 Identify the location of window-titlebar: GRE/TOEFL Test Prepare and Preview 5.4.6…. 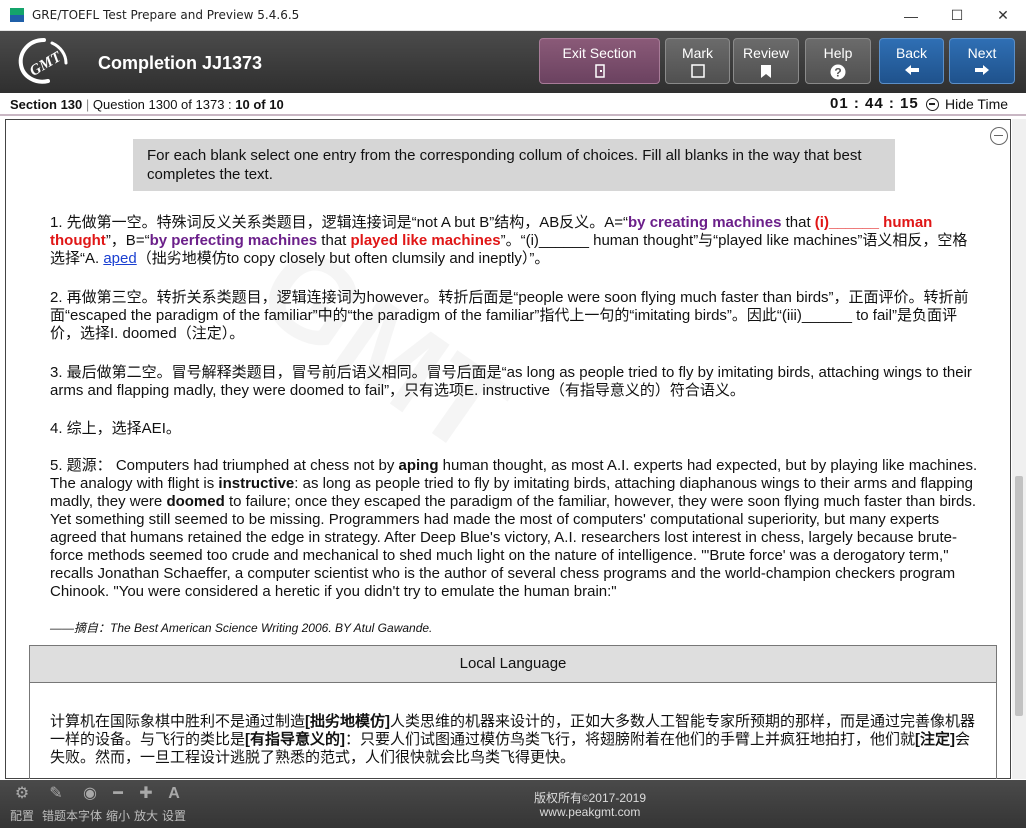
(513, 15).